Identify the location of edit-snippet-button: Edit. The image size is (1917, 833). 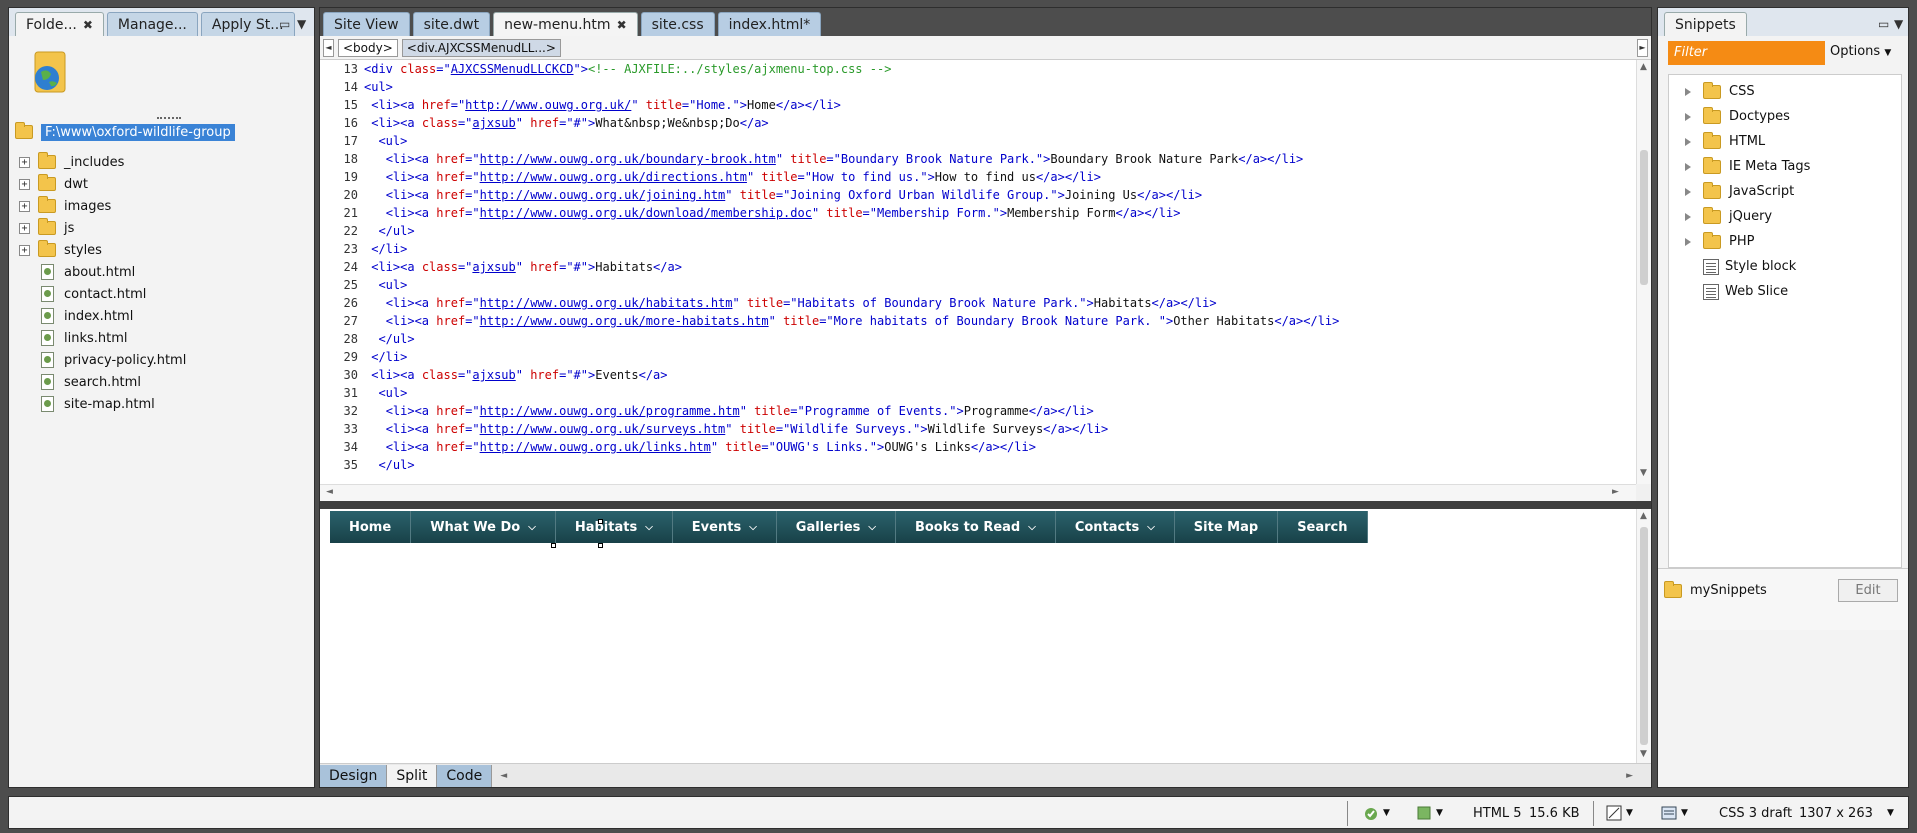
(1868, 590).